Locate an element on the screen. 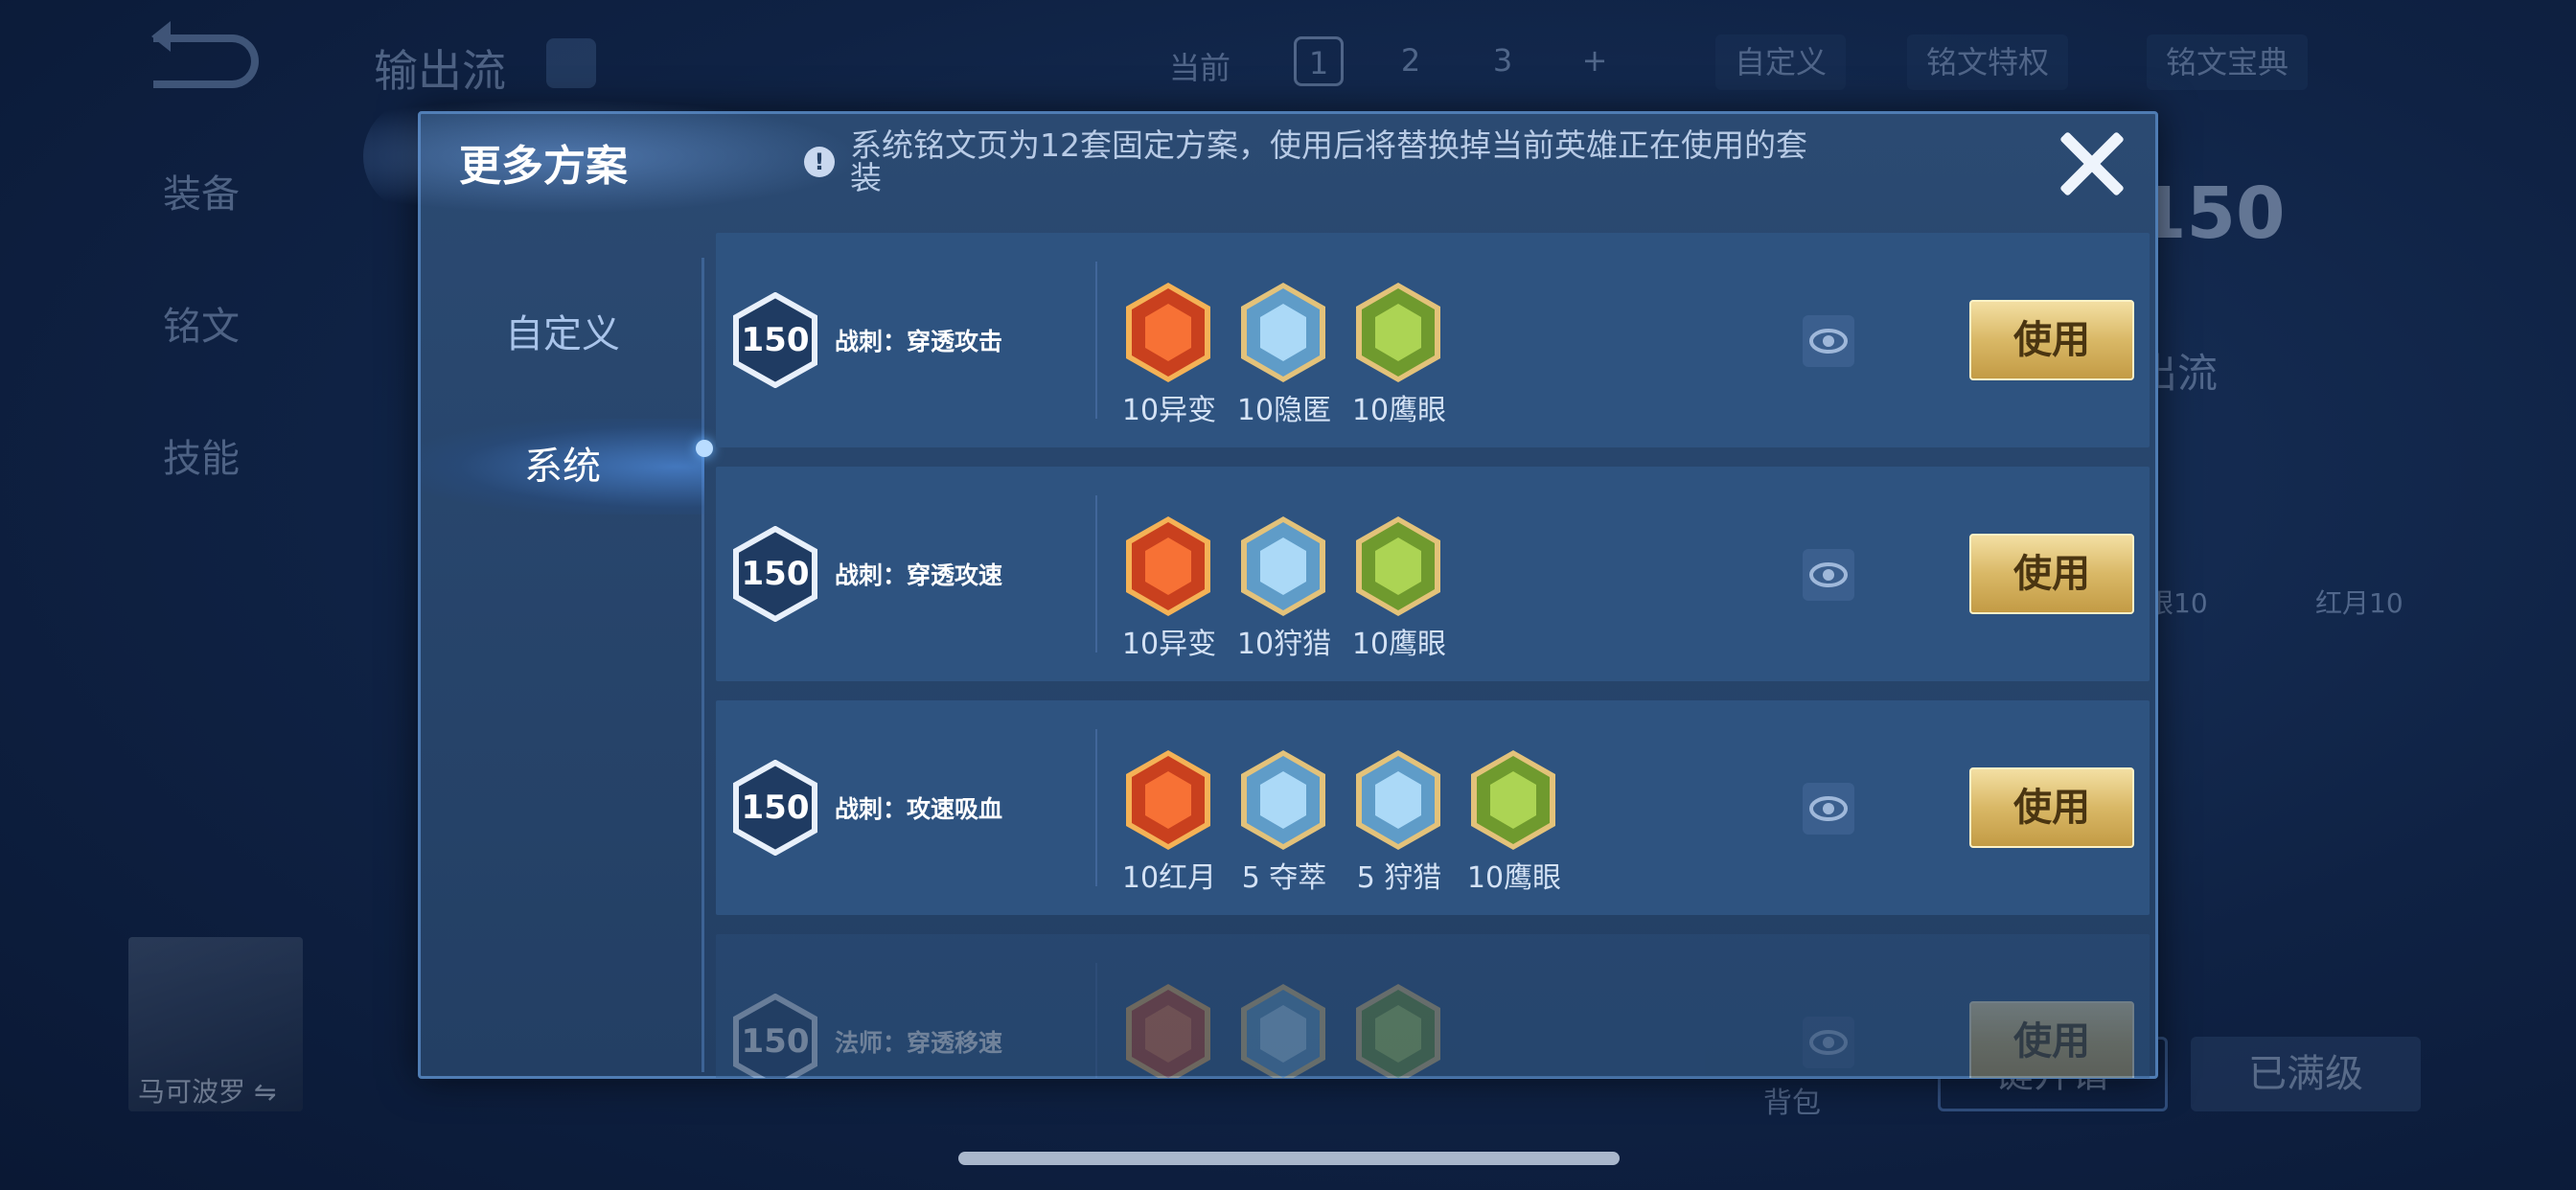 This screenshot has height=1190, width=2576. tab-custom: 自定义 is located at coordinates (562, 334).